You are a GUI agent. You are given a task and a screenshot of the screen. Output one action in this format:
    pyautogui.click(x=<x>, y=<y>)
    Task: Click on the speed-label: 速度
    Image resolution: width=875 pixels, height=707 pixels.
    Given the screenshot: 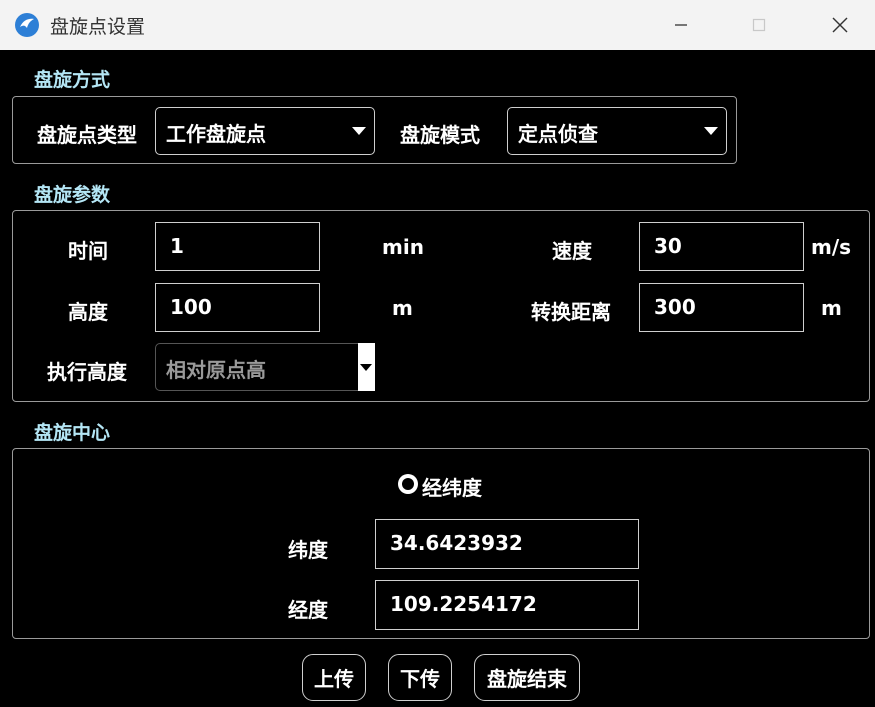 What is the action you would take?
    pyautogui.click(x=572, y=251)
    